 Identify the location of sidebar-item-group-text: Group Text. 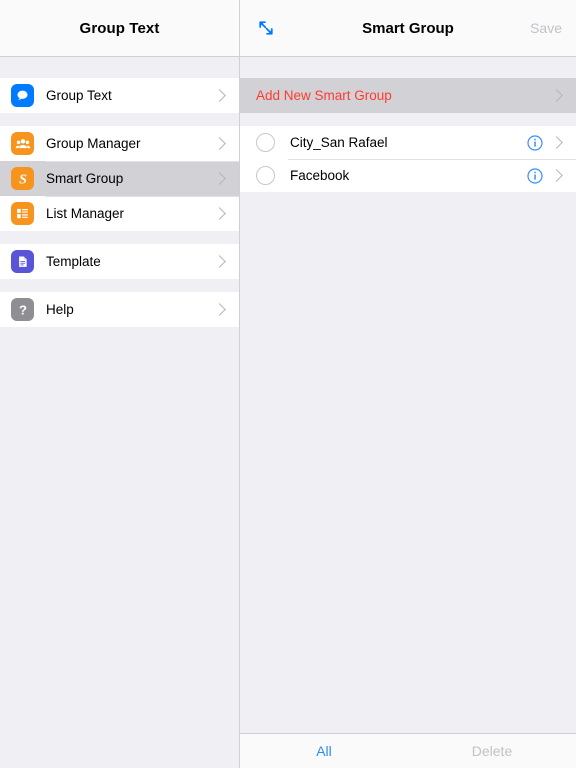
(119, 95).